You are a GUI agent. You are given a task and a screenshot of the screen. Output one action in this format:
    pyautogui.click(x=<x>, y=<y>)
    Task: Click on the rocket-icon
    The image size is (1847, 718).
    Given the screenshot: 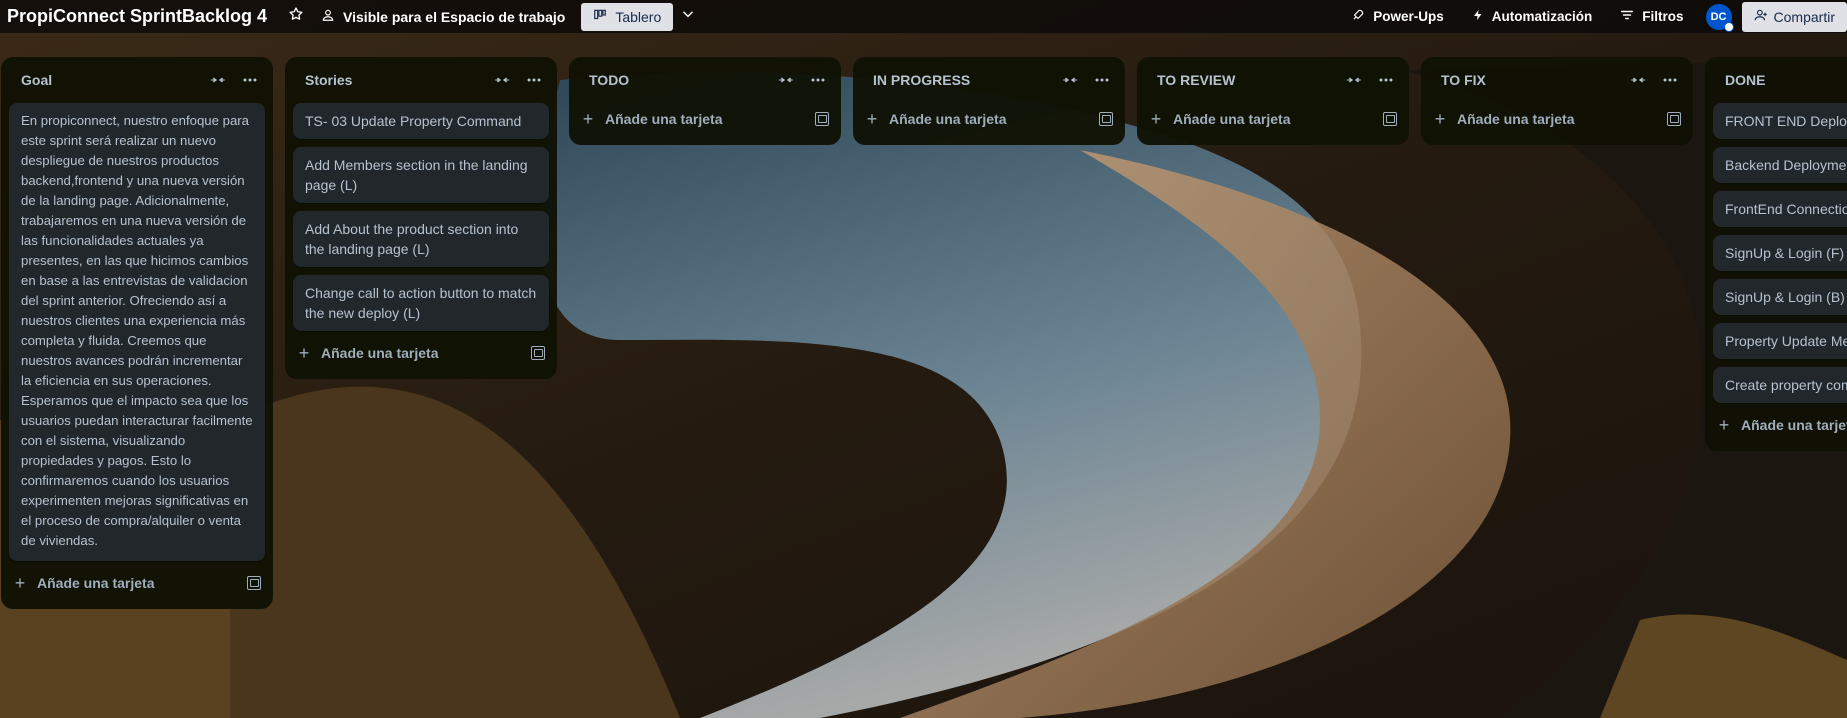 What is the action you would take?
    pyautogui.click(x=1358, y=16)
    